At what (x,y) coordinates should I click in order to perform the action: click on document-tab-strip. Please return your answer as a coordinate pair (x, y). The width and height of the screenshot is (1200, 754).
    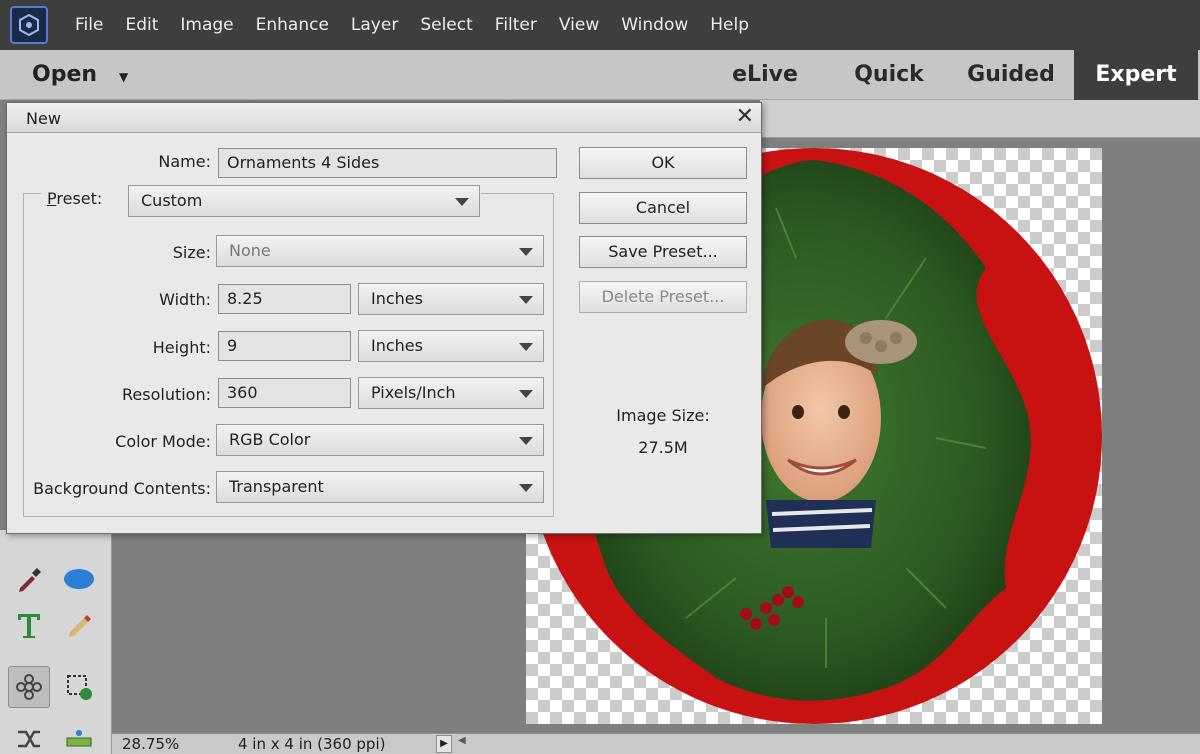
    Looking at the image, I should click on (980, 119).